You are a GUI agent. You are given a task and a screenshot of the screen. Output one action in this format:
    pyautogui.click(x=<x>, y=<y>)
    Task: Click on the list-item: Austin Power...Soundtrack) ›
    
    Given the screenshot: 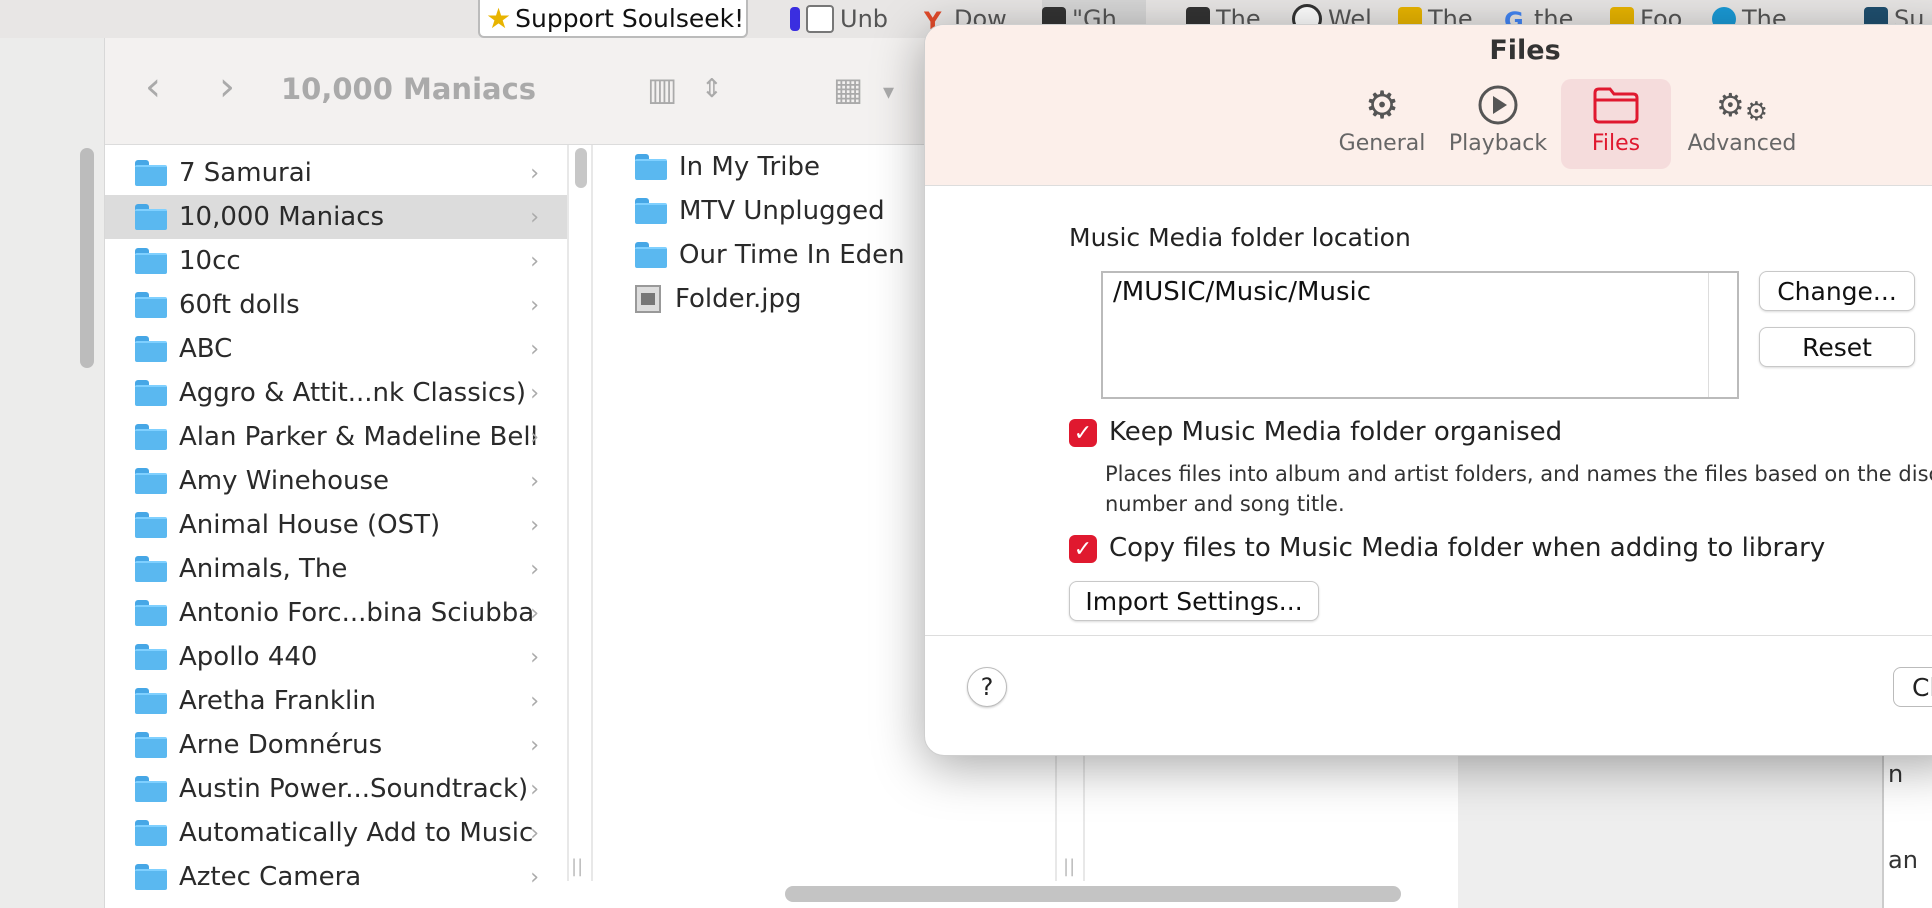 What is the action you would take?
    pyautogui.click(x=336, y=789)
    